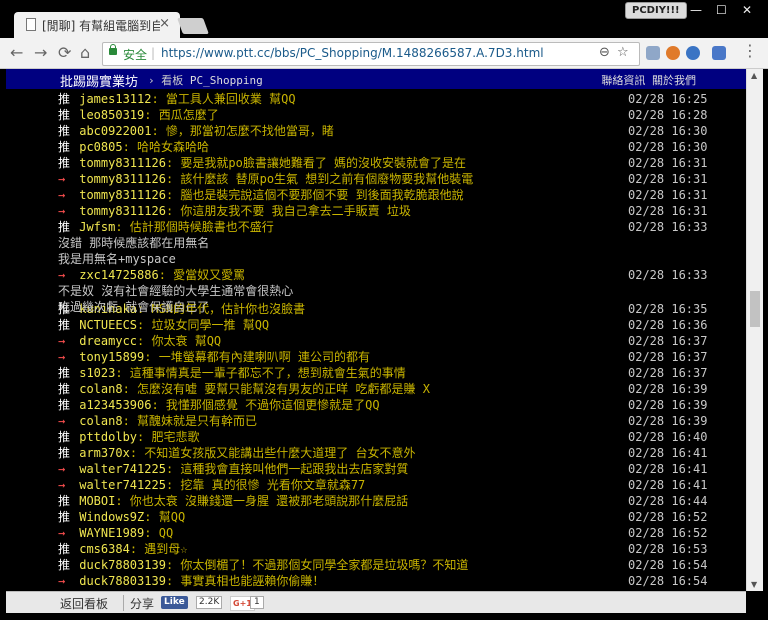 This screenshot has height=620, width=768. What do you see at coordinates (84, 603) in the screenshot?
I see `back-to-board-button: 返回看板` at bounding box center [84, 603].